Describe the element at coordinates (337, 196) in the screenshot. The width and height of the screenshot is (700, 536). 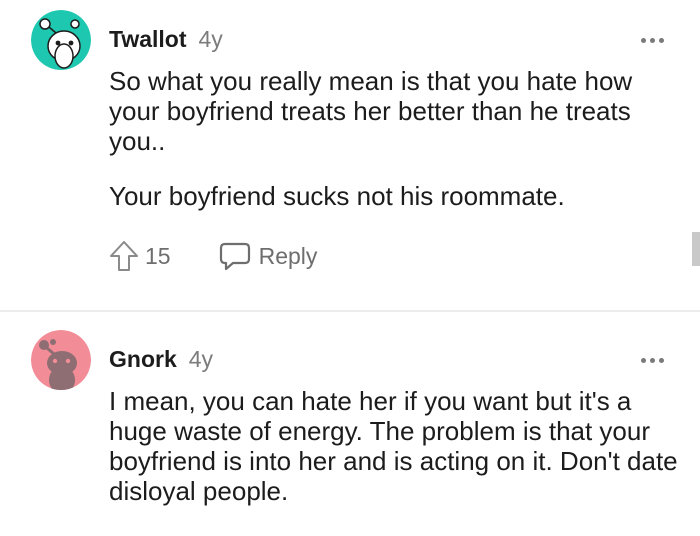
I see `comment-body-paragraph: Your boyfriend sucks not his roommate.` at that location.